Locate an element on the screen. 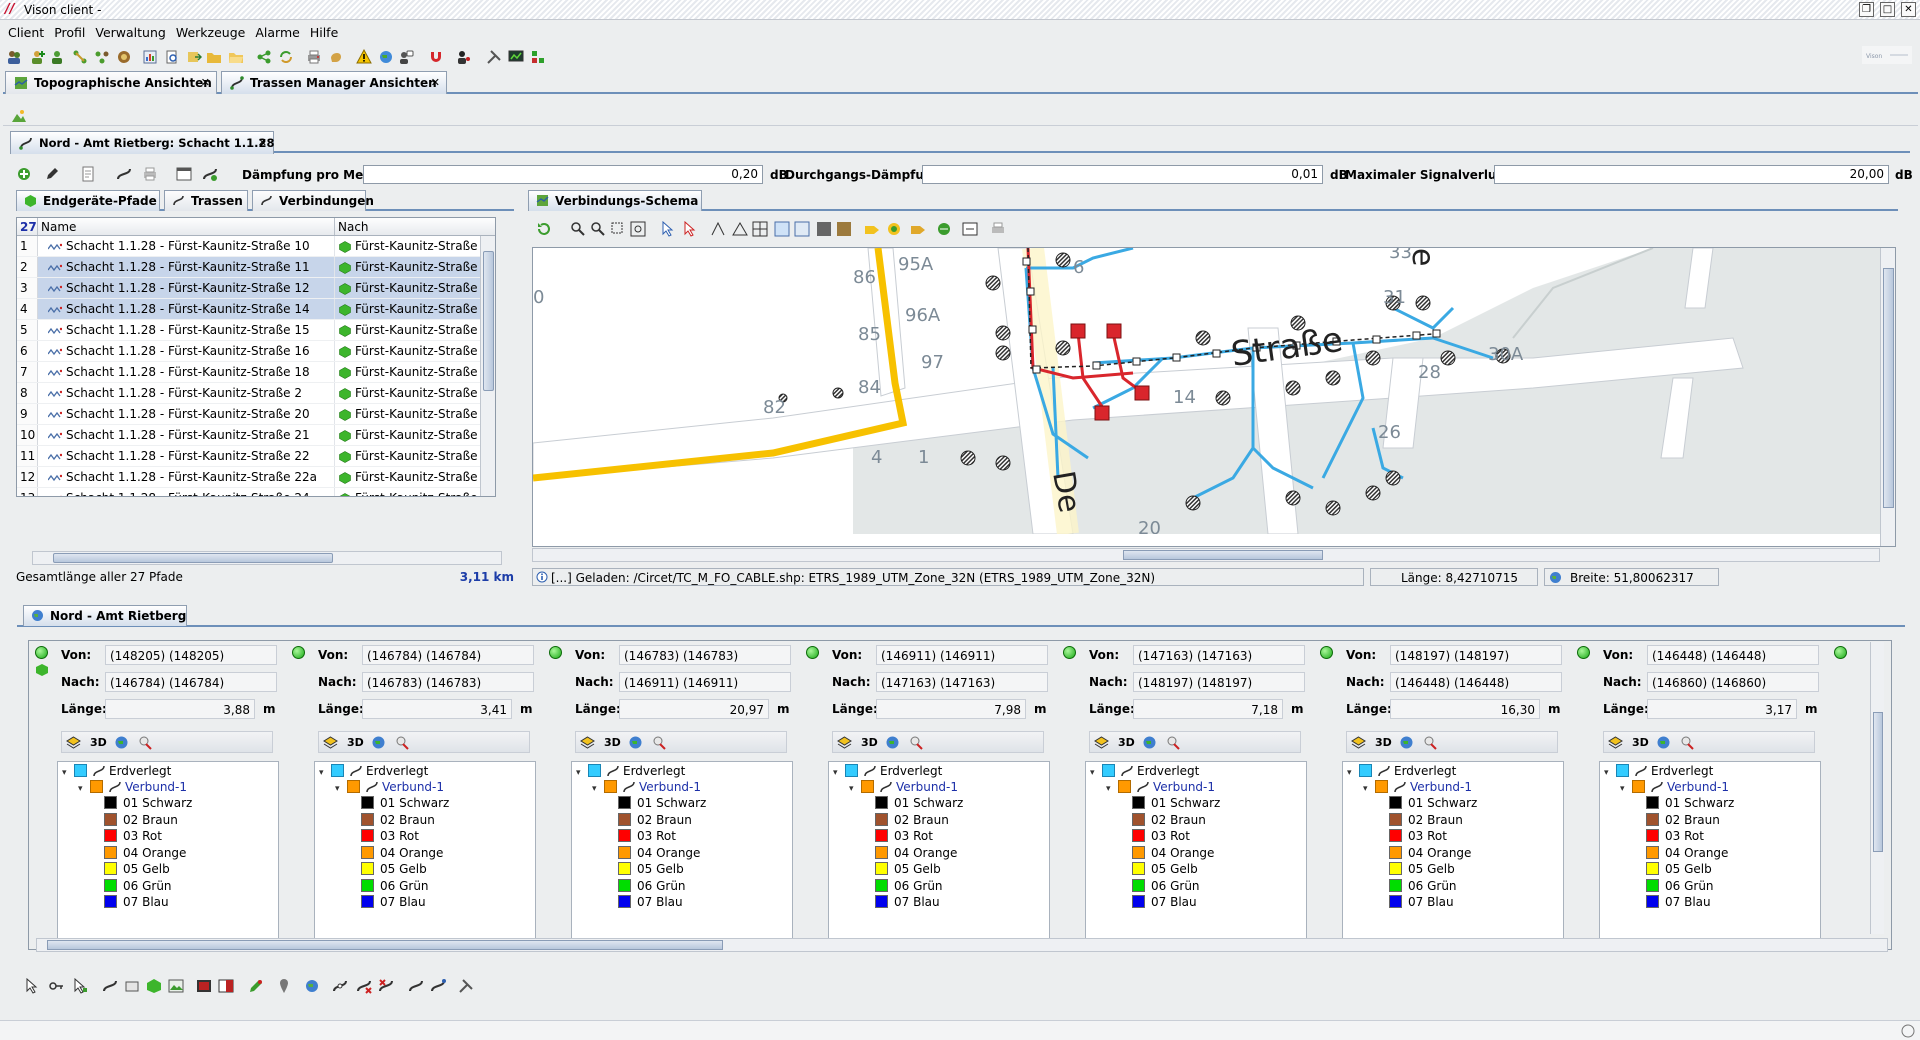 The image size is (1920, 1040). report-icon is located at coordinates (150, 57).